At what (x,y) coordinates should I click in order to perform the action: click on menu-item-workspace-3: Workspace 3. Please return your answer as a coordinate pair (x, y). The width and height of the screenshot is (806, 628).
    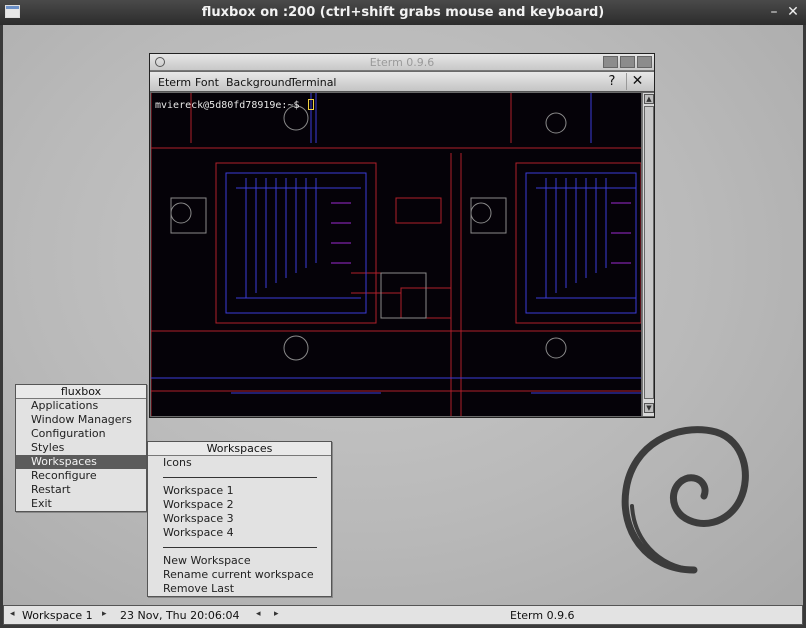
    Looking at the image, I should click on (239, 519).